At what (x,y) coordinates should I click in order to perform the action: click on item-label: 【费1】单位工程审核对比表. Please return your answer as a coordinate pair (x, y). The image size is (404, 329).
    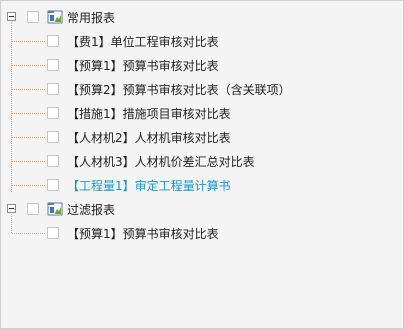
    Looking at the image, I should click on (143, 42).